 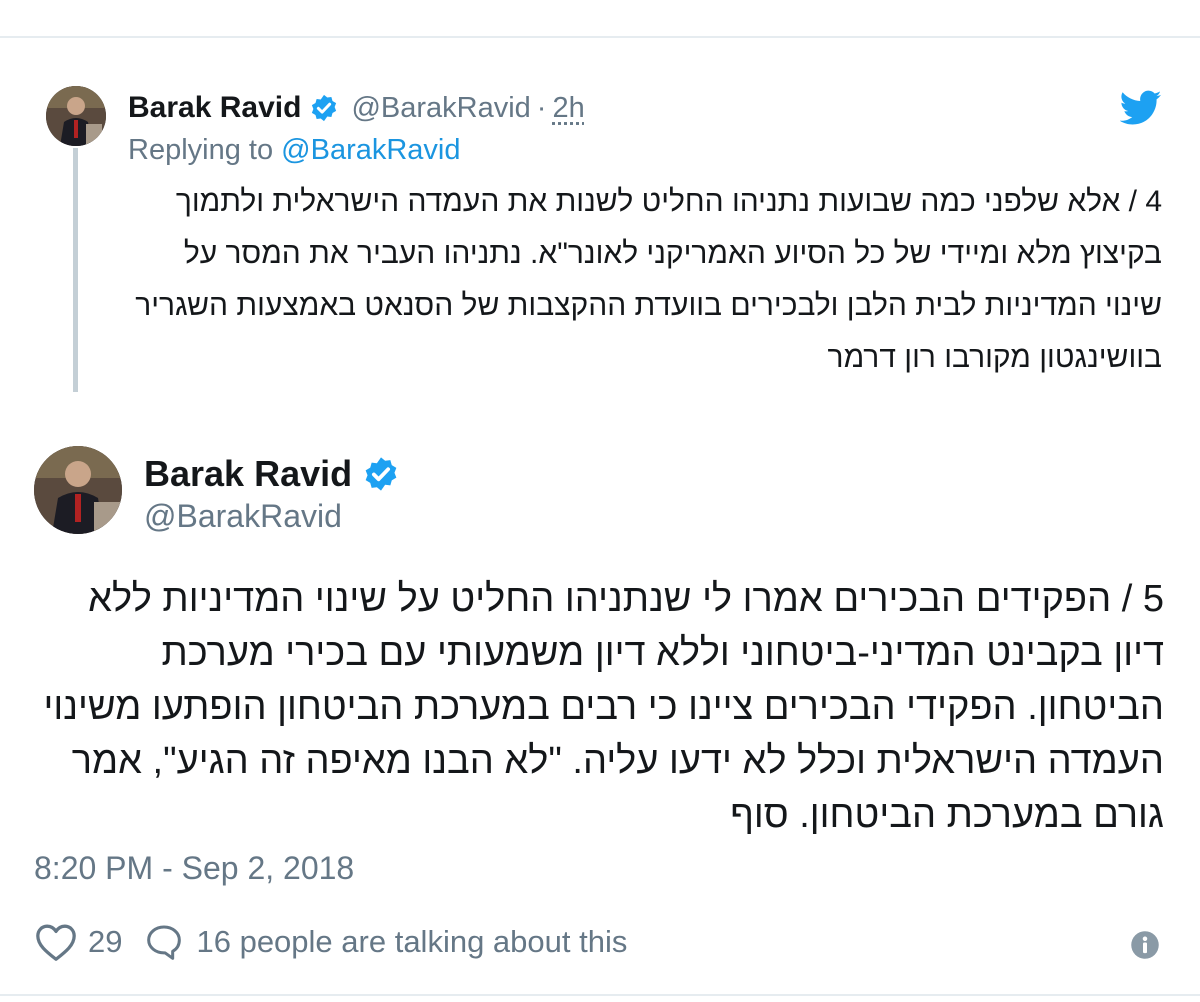 What do you see at coordinates (214, 108) in the screenshot?
I see `reply-author-name: Barak Ravid` at bounding box center [214, 108].